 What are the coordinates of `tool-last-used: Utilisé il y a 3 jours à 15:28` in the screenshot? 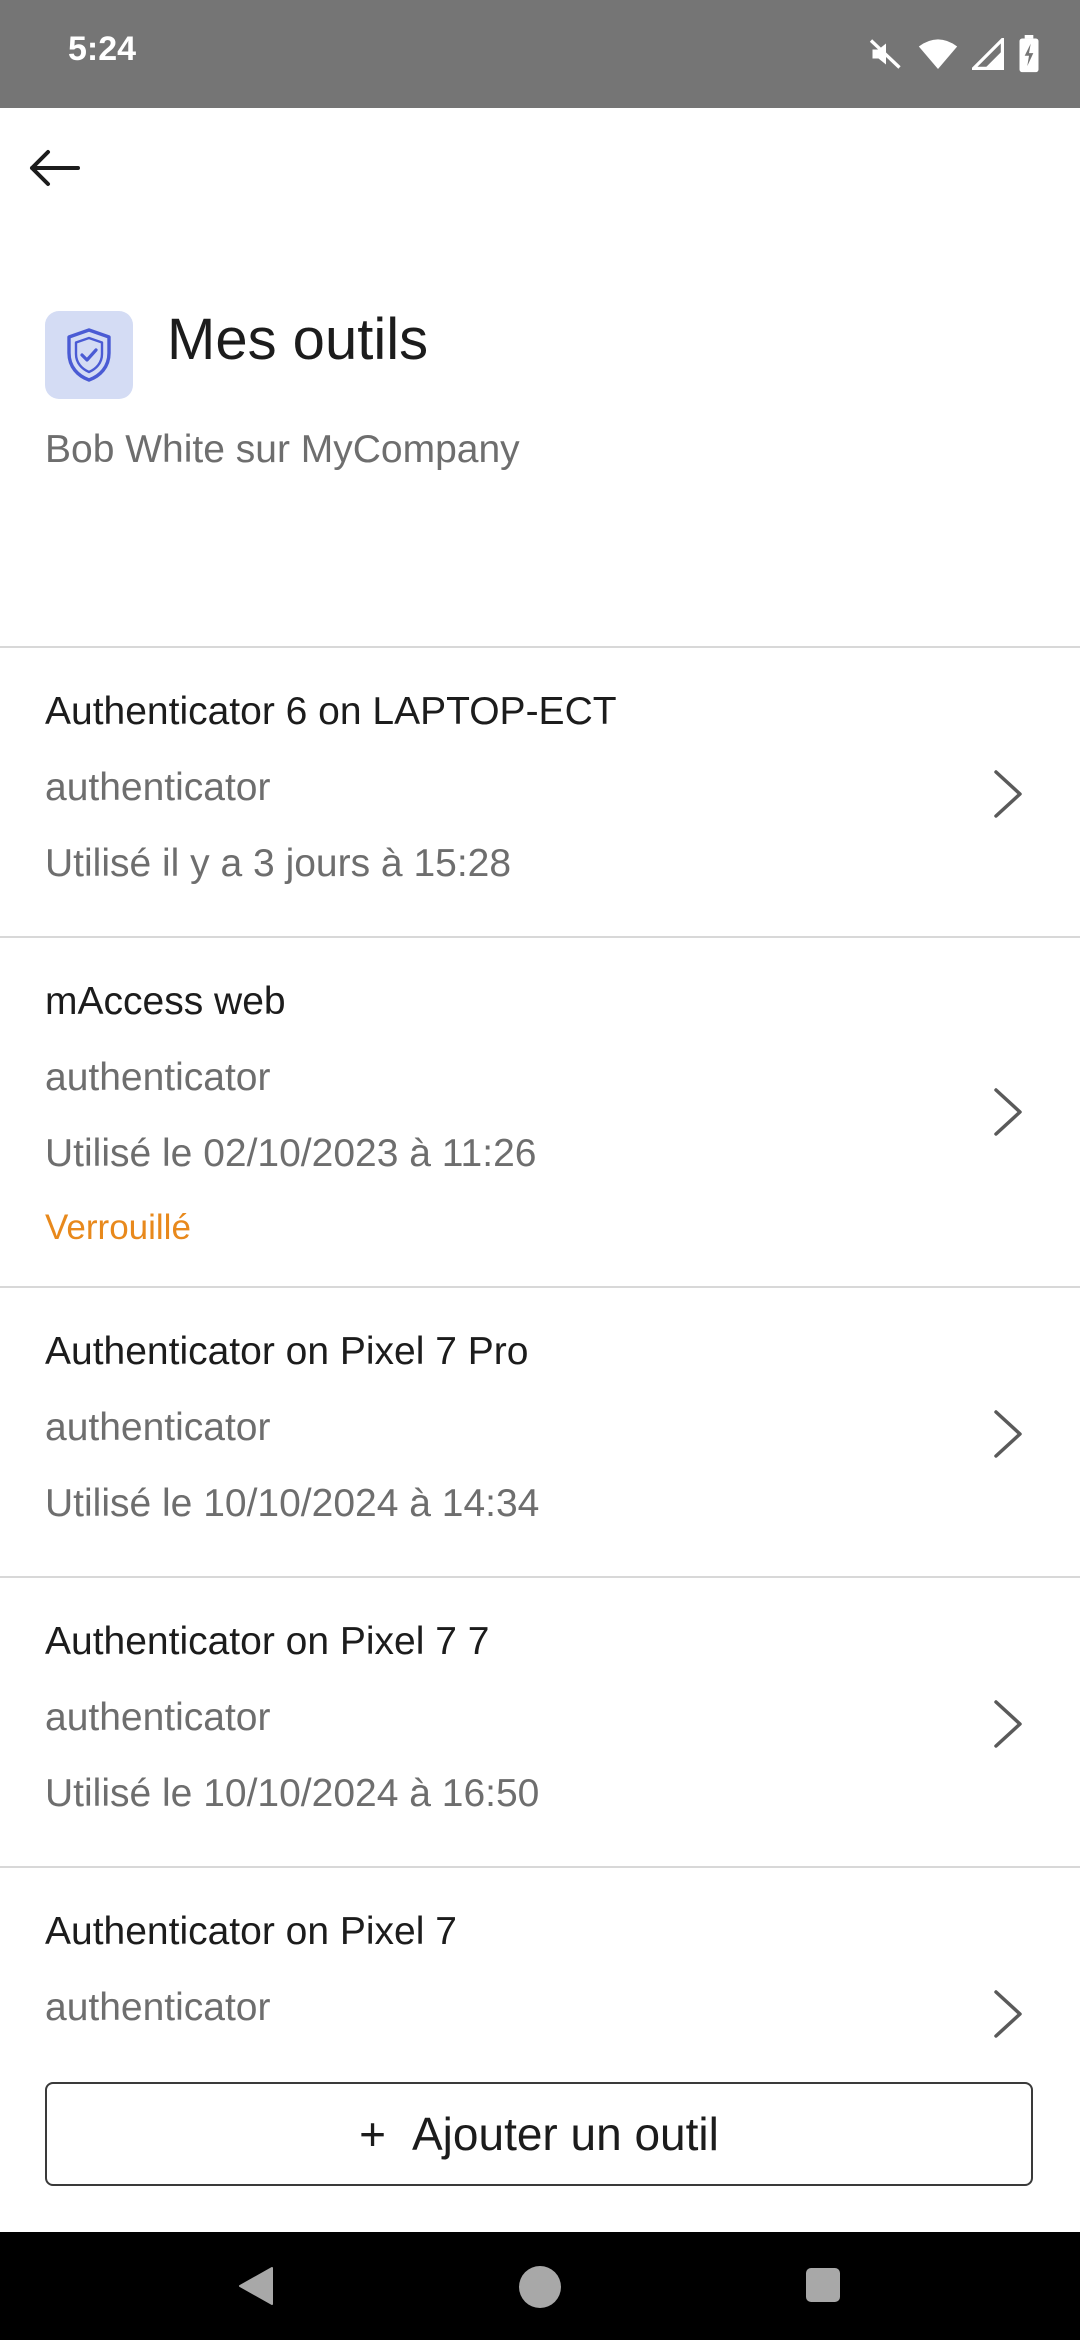 It's located at (278, 863).